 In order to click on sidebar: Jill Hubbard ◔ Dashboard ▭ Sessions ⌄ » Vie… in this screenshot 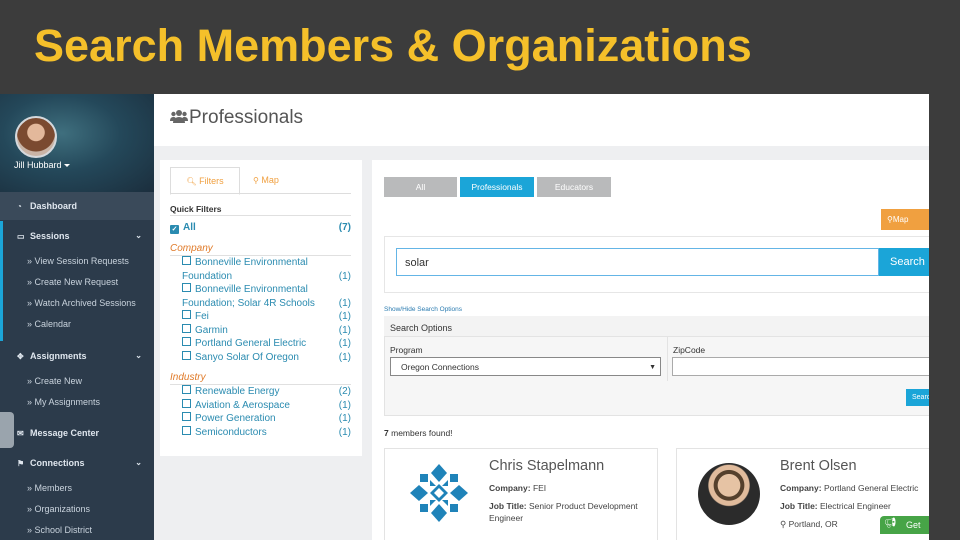, I will do `click(77, 317)`.